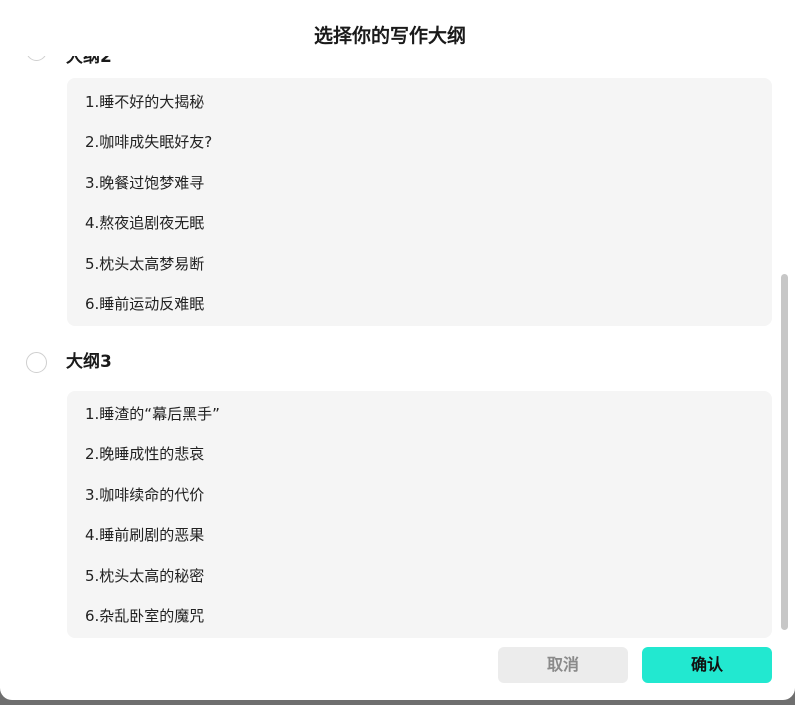 The width and height of the screenshot is (795, 705). What do you see at coordinates (149, 142) in the screenshot?
I see `list-item: 2.咖啡成失眠好友?` at bounding box center [149, 142].